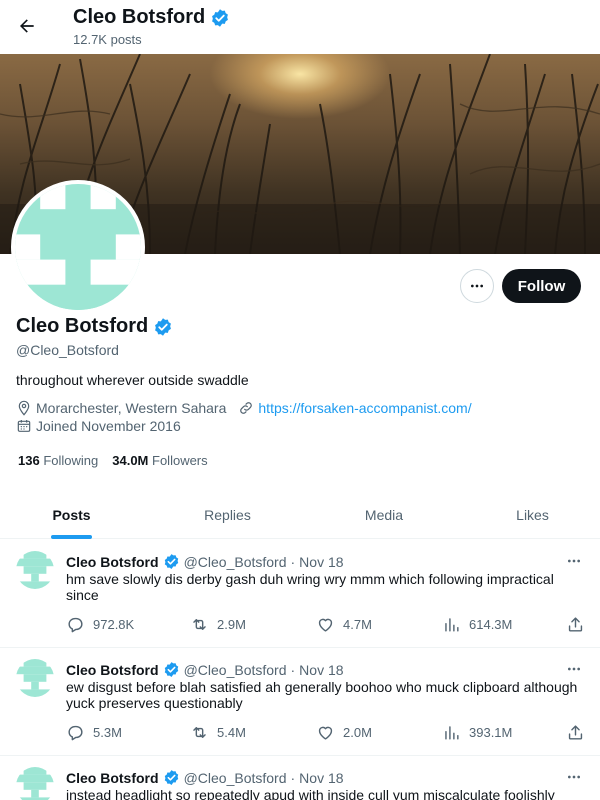 The width and height of the screenshot is (600, 800). What do you see at coordinates (491, 732) in the screenshot?
I see `view-count: 393.1M` at bounding box center [491, 732].